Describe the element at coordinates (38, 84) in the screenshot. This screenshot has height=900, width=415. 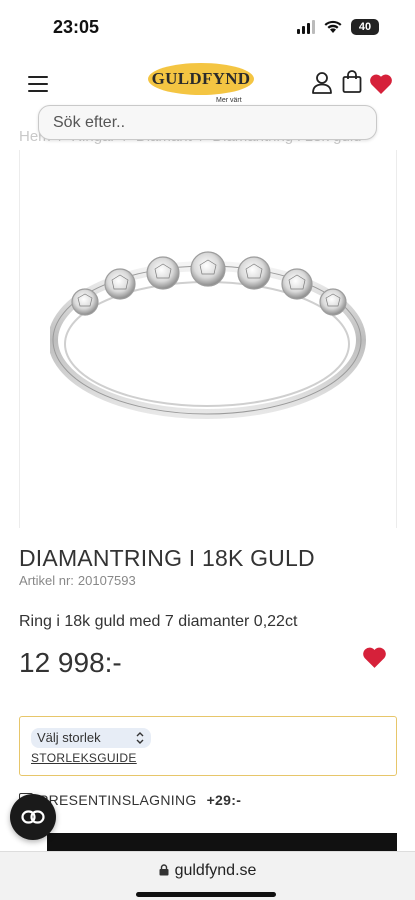
I see `menu-icon` at that location.